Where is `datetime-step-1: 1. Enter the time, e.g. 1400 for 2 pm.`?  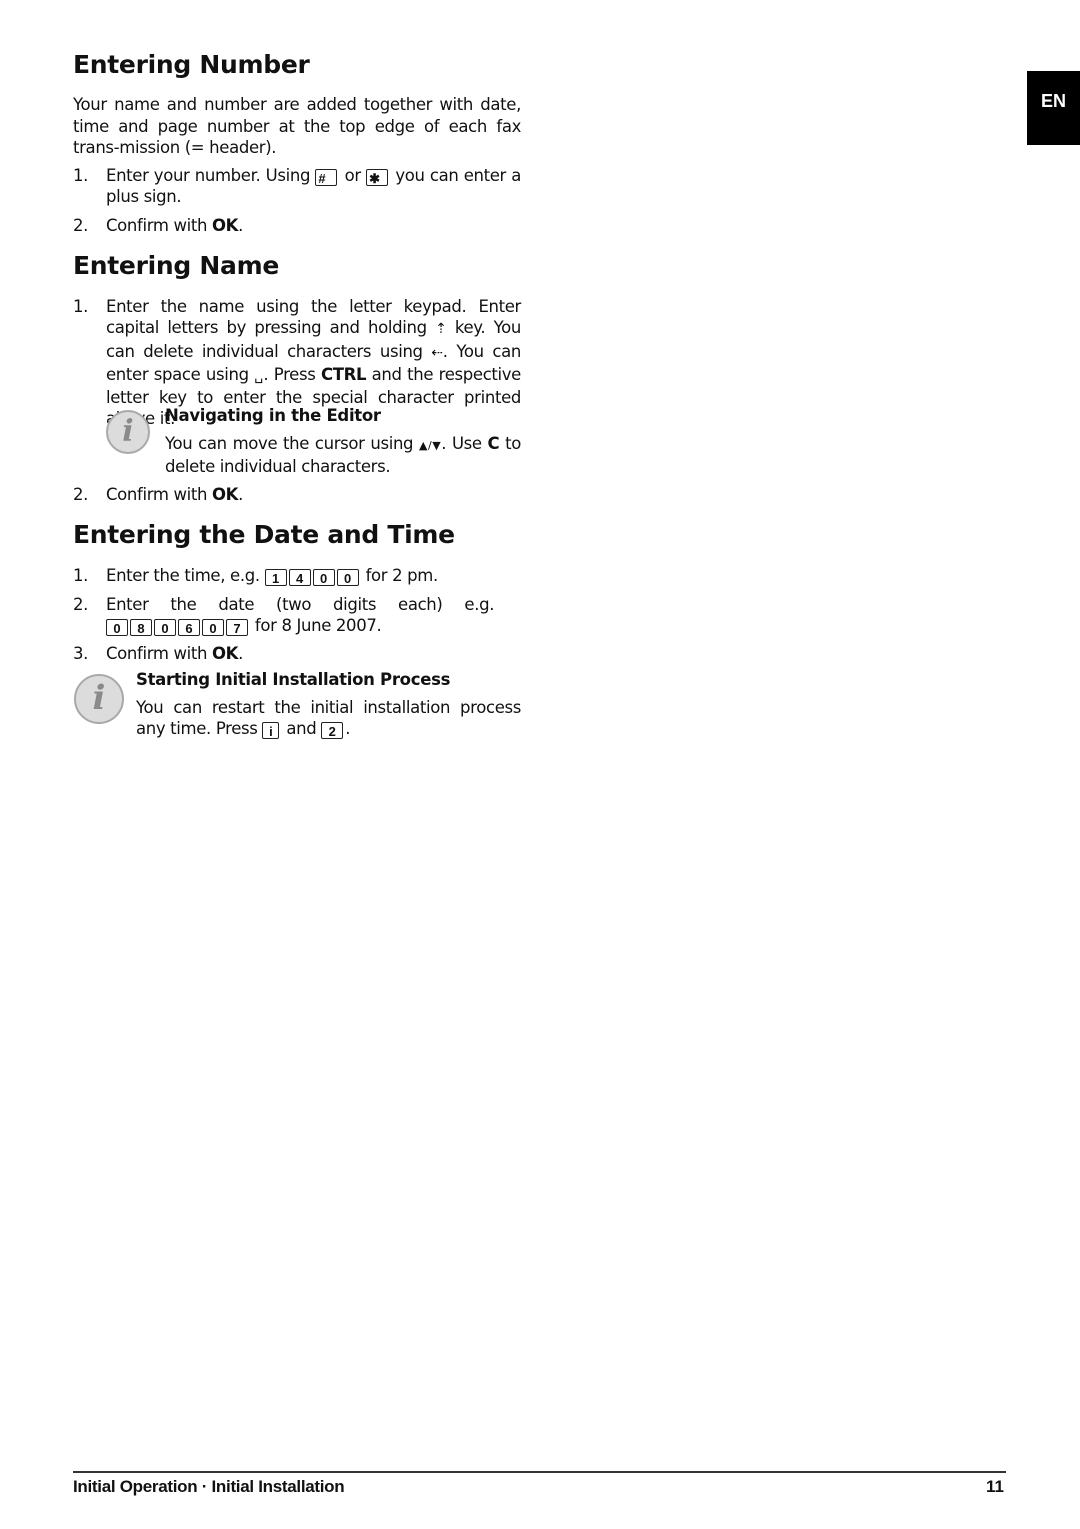
datetime-step-1: 1. Enter the time, e.g. 1400 for 2 pm. is located at coordinates (297, 575).